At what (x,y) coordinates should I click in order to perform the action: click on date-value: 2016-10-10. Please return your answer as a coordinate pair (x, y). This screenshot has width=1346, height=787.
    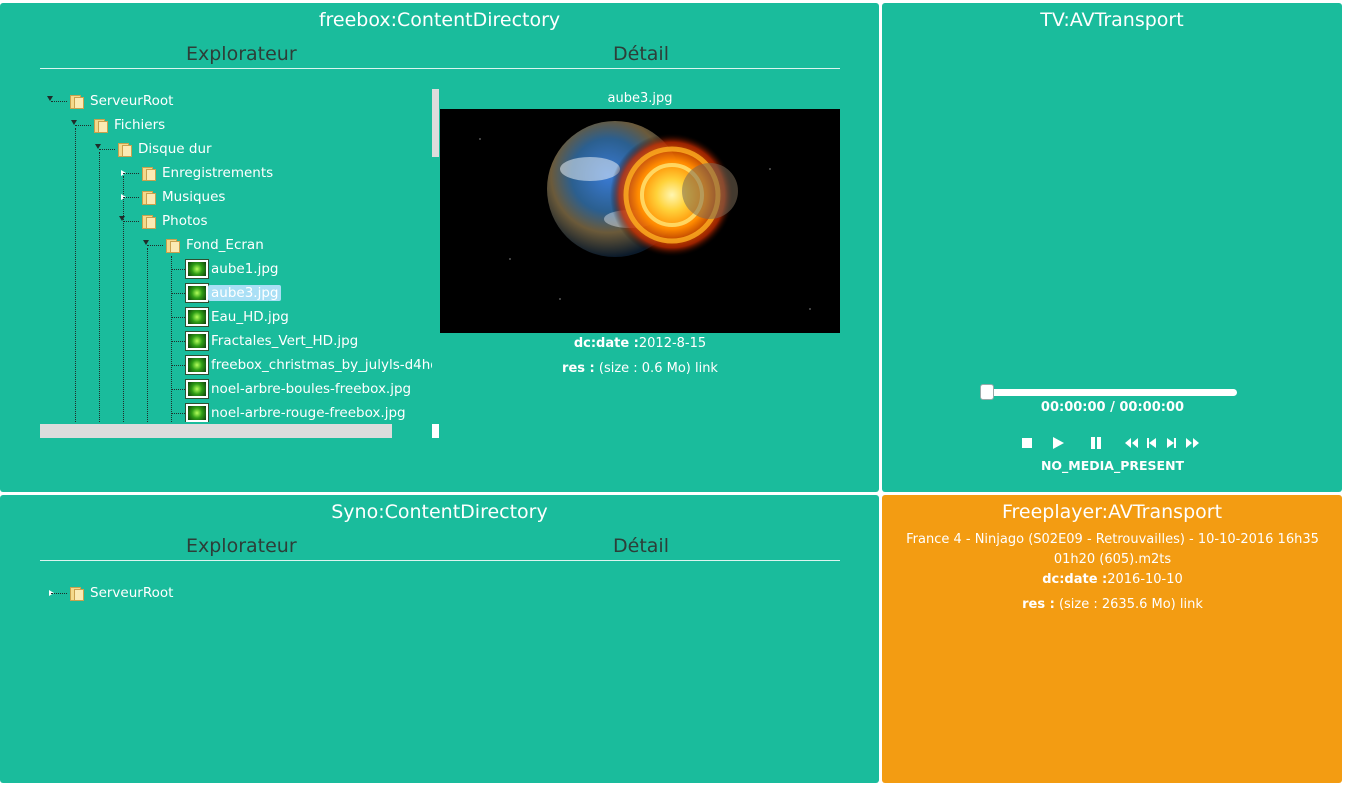
    Looking at the image, I should click on (1145, 579).